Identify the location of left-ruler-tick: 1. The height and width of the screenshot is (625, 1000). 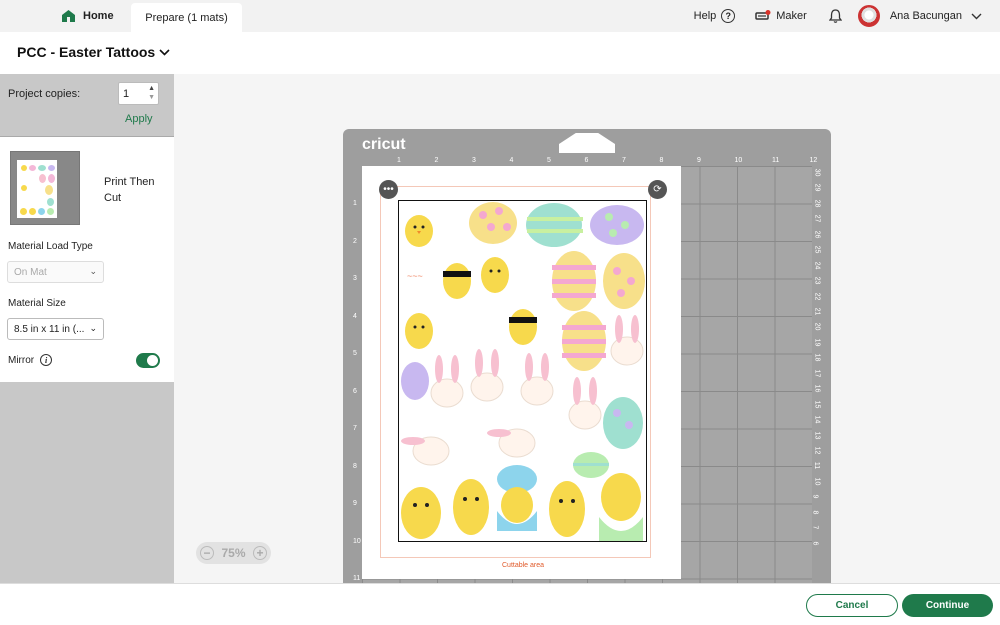
(355, 203).